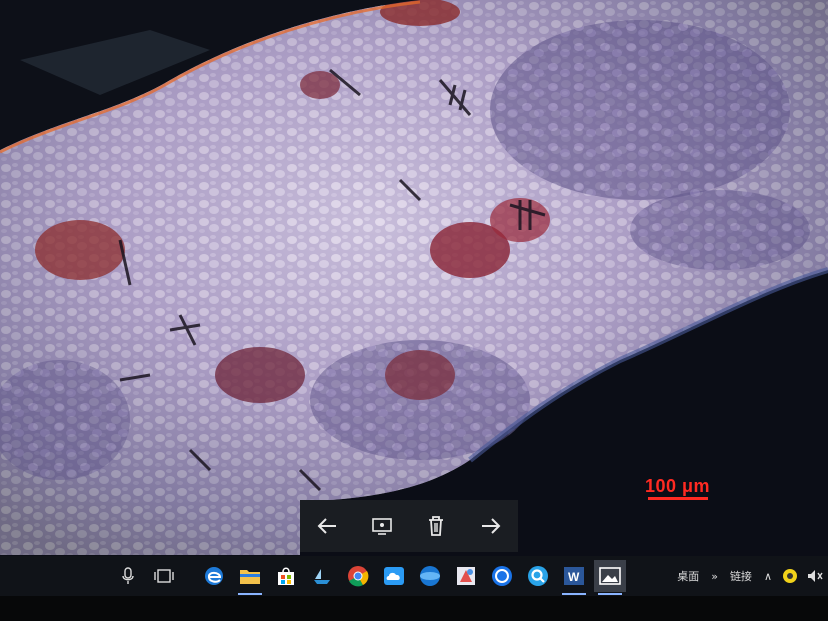 The image size is (828, 621). I want to click on task-view-icon, so click(164, 576).